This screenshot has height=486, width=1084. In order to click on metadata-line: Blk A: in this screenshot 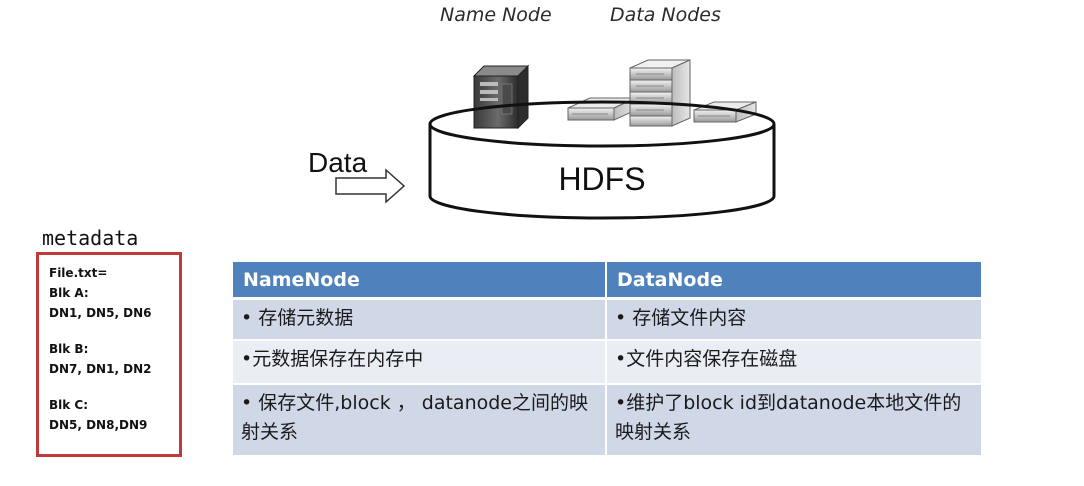, I will do `click(69, 293)`.